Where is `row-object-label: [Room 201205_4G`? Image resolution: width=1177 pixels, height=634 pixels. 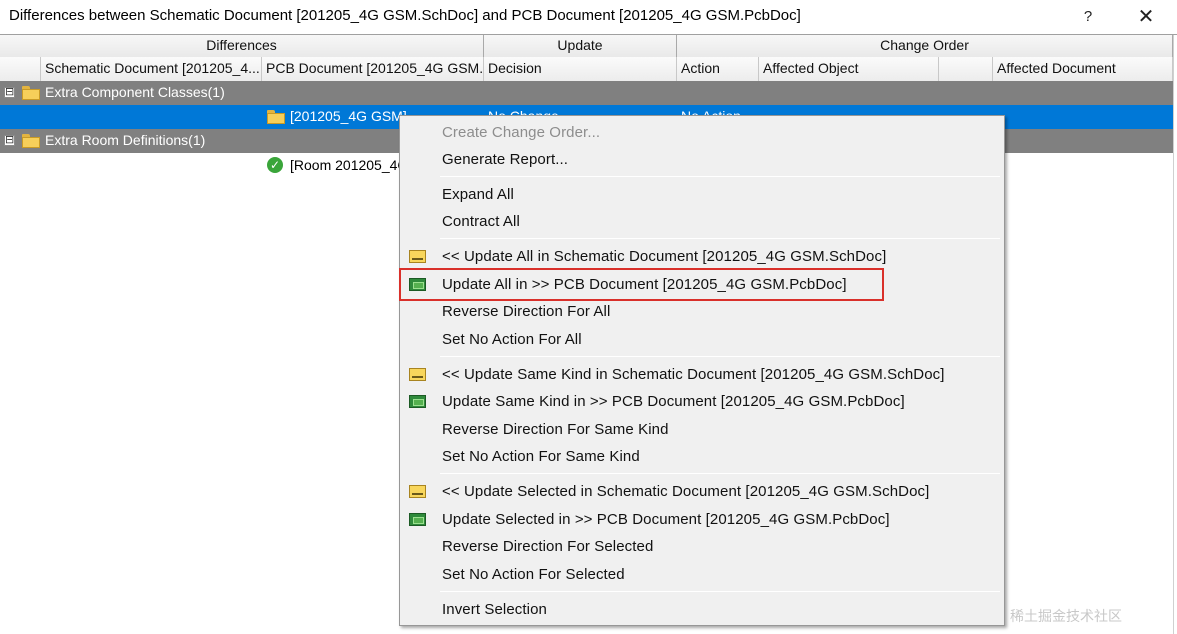
row-object-label: [Room 201205_4G is located at coordinates (349, 165).